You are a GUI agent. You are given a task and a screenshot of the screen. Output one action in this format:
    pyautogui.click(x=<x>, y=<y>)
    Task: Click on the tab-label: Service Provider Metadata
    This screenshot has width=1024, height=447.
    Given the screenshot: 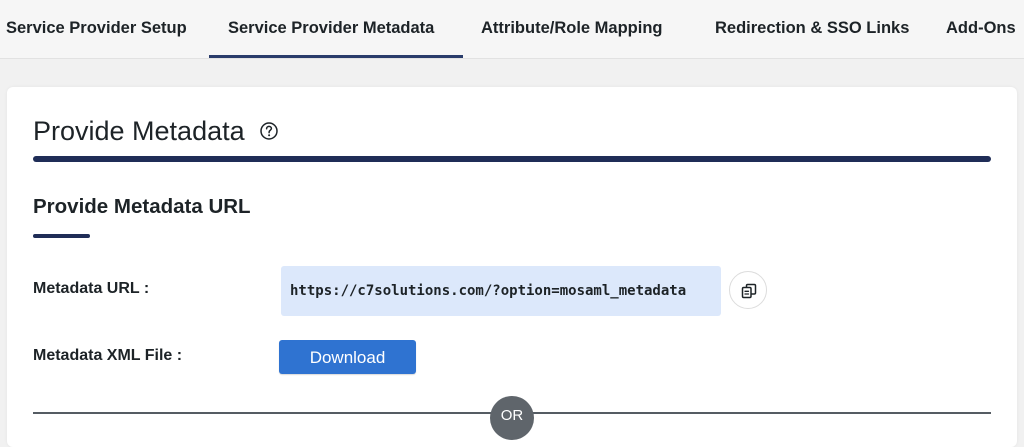 What is the action you would take?
    pyautogui.click(x=331, y=28)
    